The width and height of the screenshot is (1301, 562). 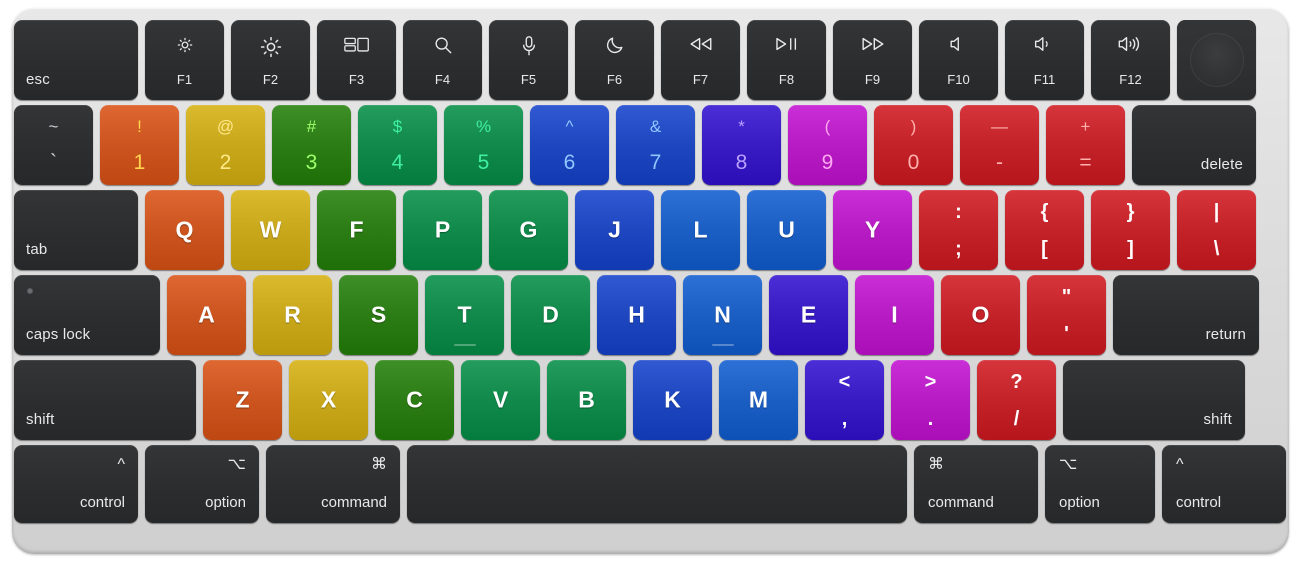 I want to click on fn-label-f4: F4, so click(x=442, y=79).